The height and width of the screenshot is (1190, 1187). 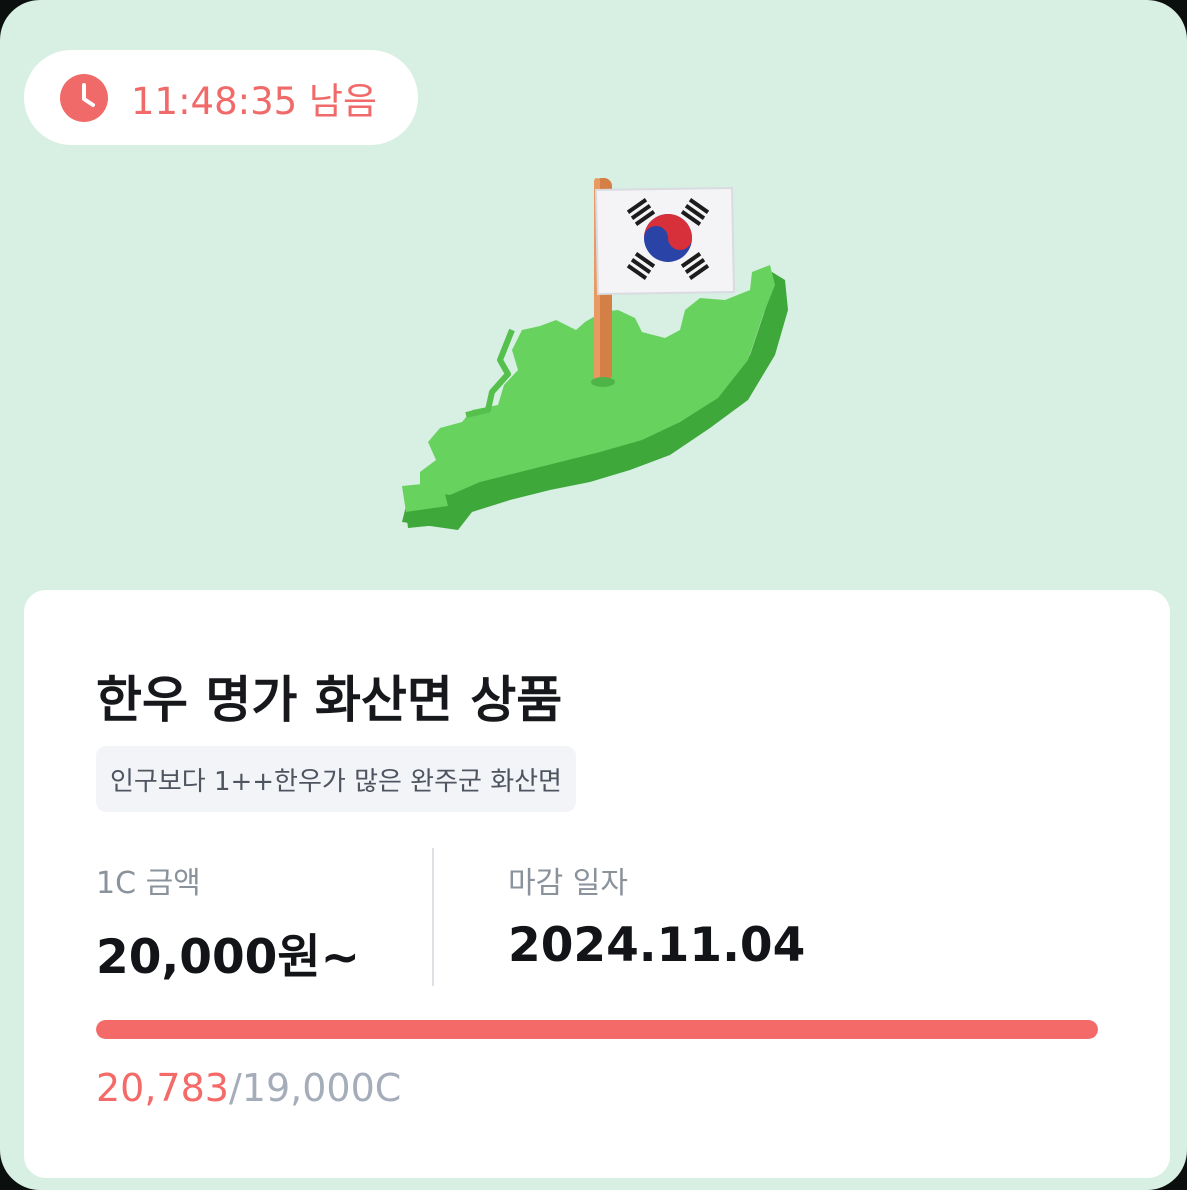 I want to click on progress-goal: 19,000C, so click(x=321, y=1088).